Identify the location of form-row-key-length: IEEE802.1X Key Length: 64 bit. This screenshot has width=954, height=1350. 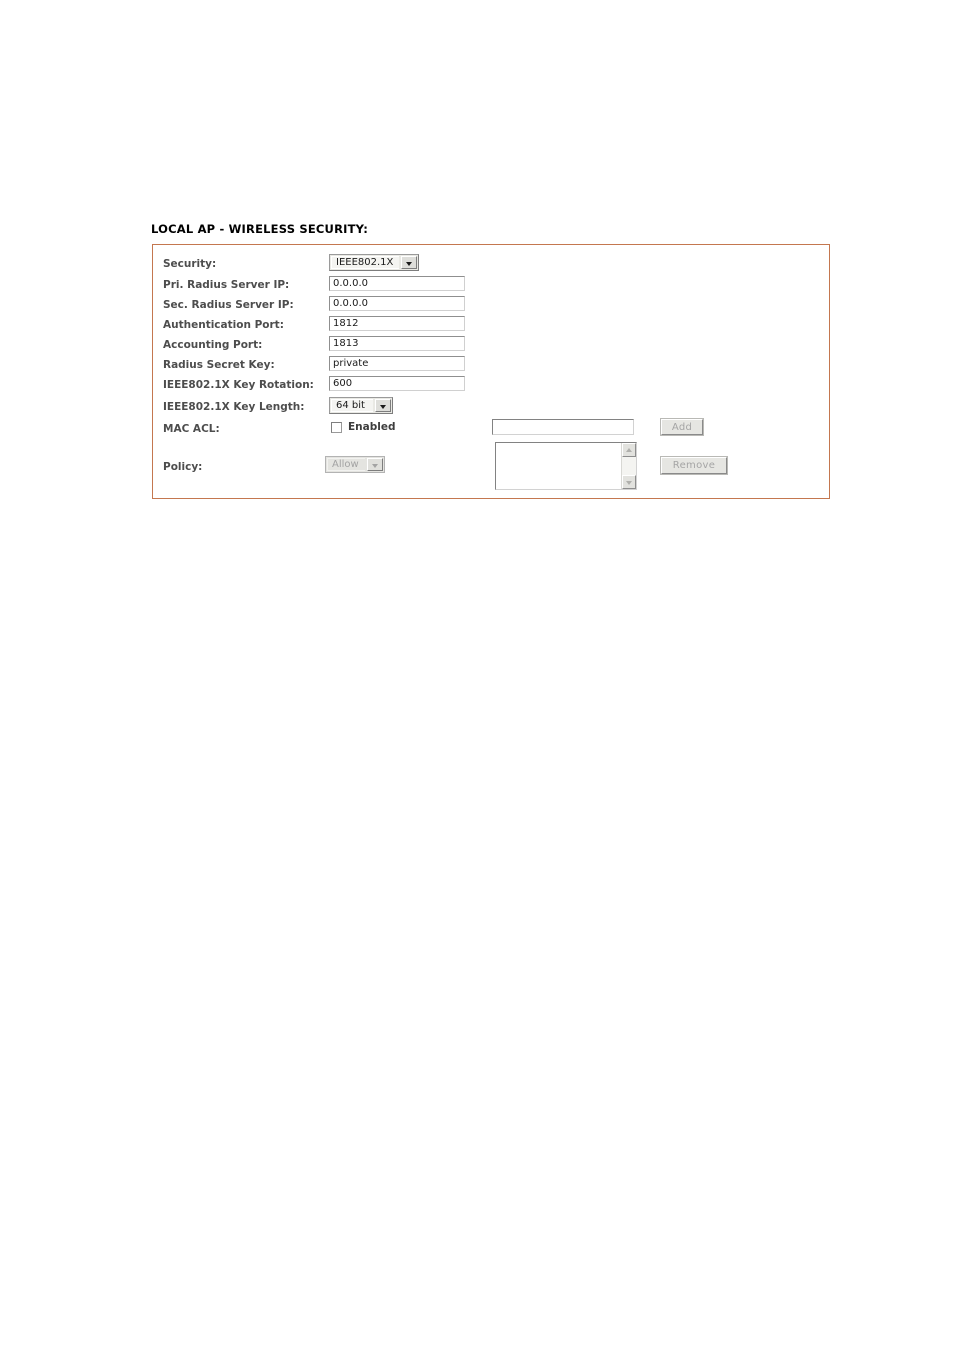
(491, 408).